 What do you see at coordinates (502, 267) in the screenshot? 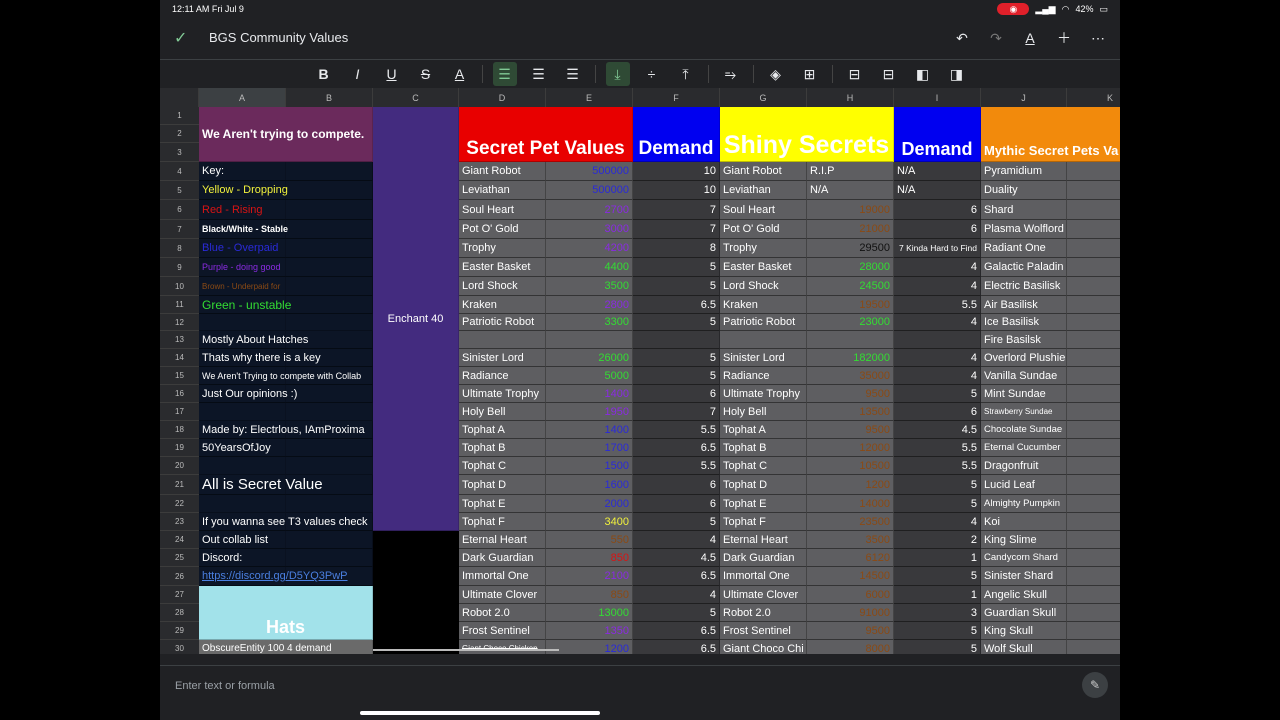
I see `pet-name: Easter Basket` at bounding box center [502, 267].